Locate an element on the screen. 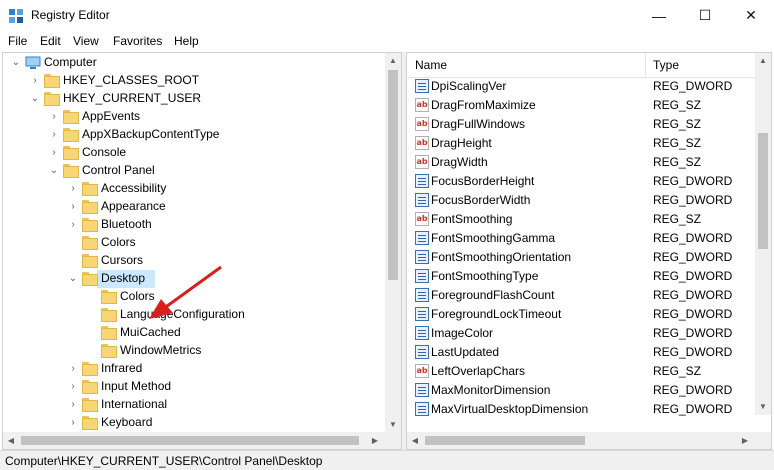 The width and height of the screenshot is (774, 470). value-row: FontSmoothingType REG_DWORD is located at coordinates (582, 276).